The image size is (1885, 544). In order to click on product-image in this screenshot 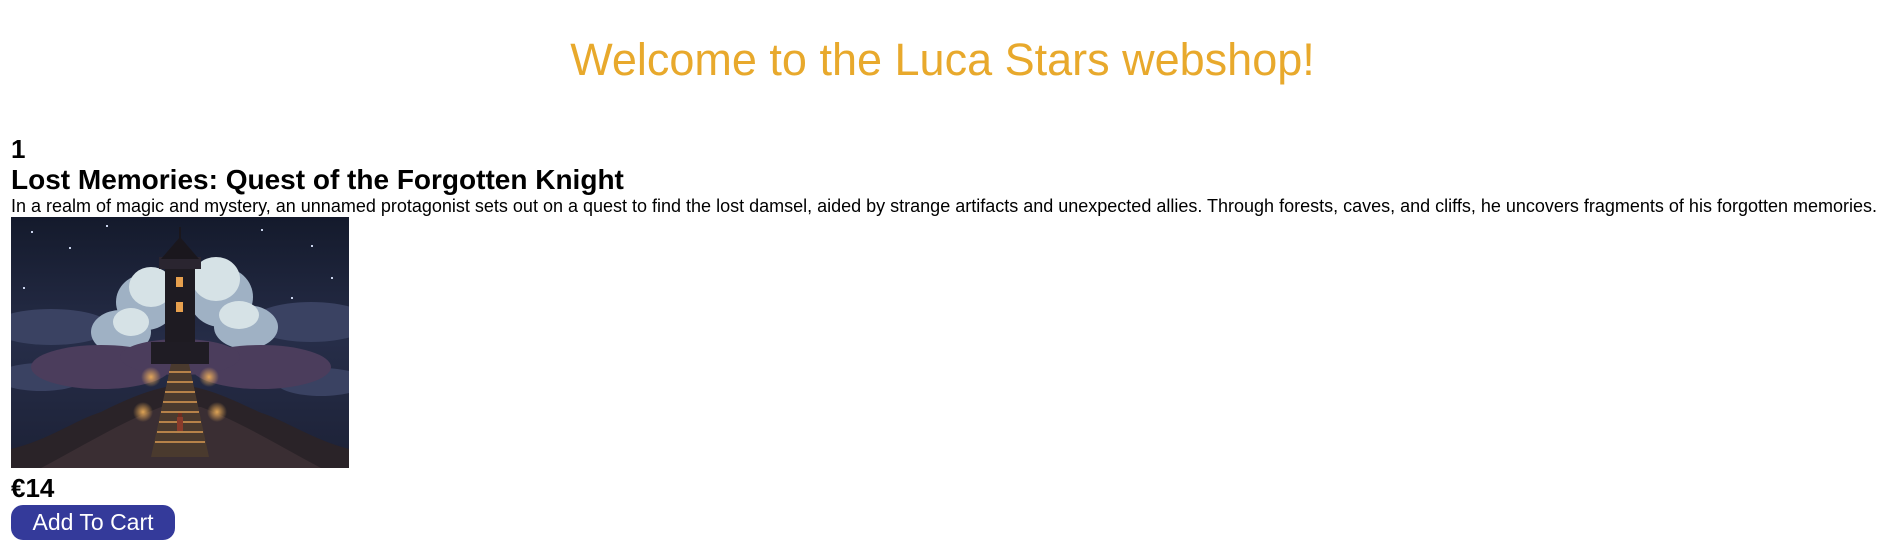, I will do `click(180, 342)`.